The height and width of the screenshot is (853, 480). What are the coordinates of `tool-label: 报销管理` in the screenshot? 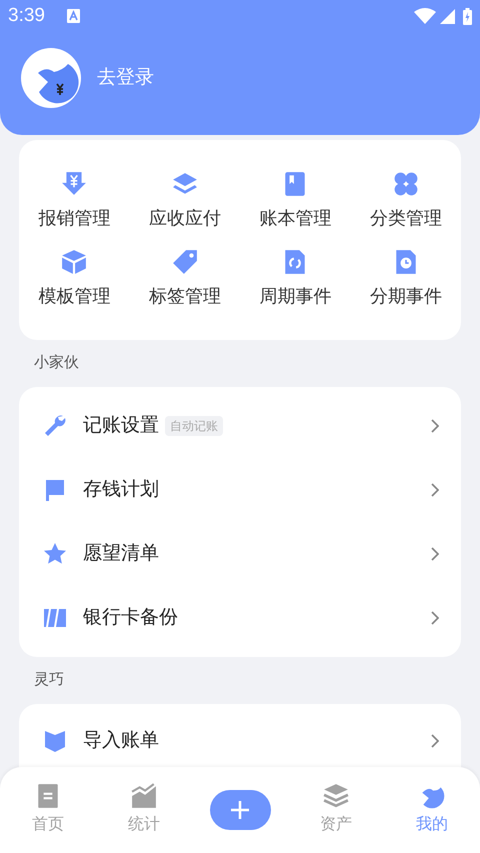 It's located at (74, 218).